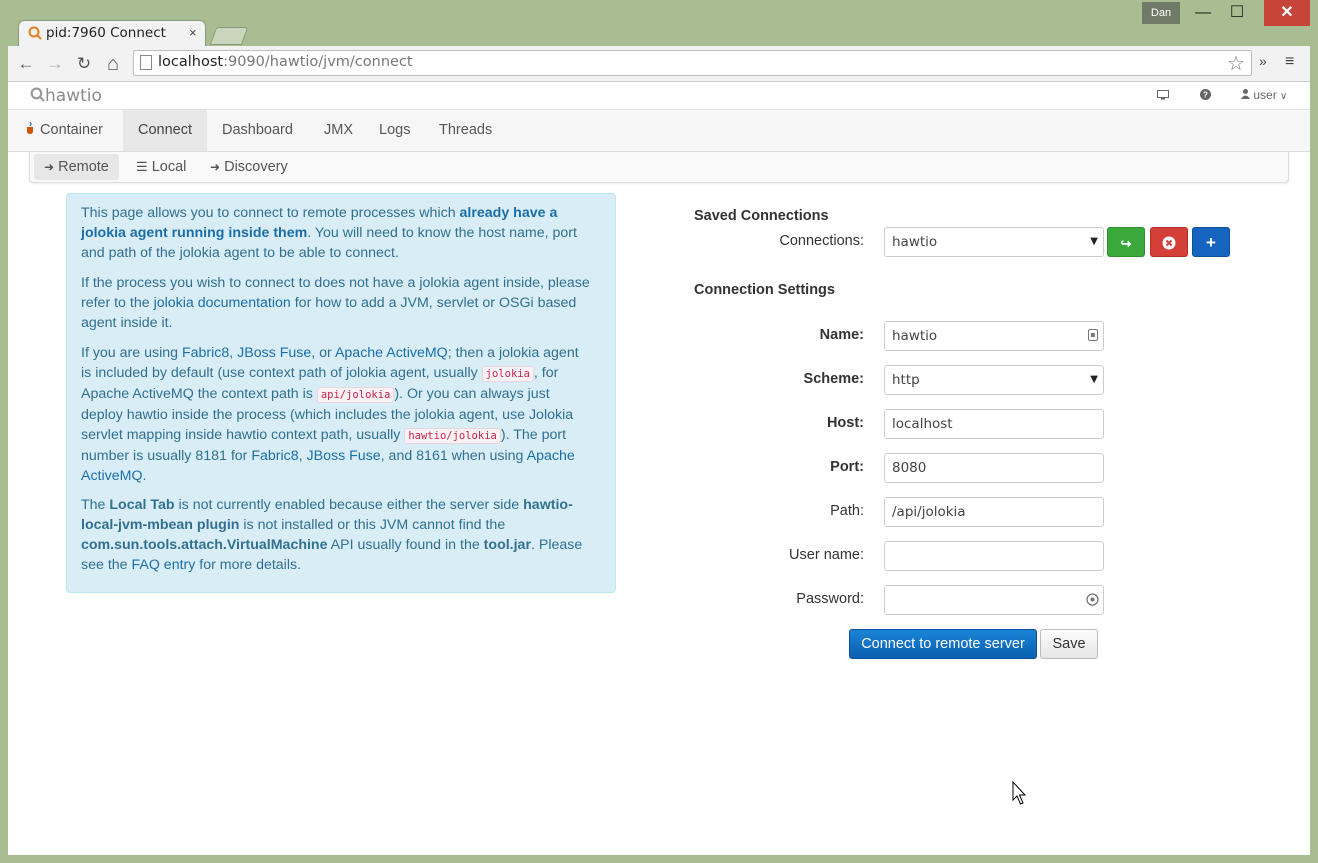 This screenshot has width=1318, height=863. I want to click on subnav-discovery: ➜ Discovery, so click(249, 167).